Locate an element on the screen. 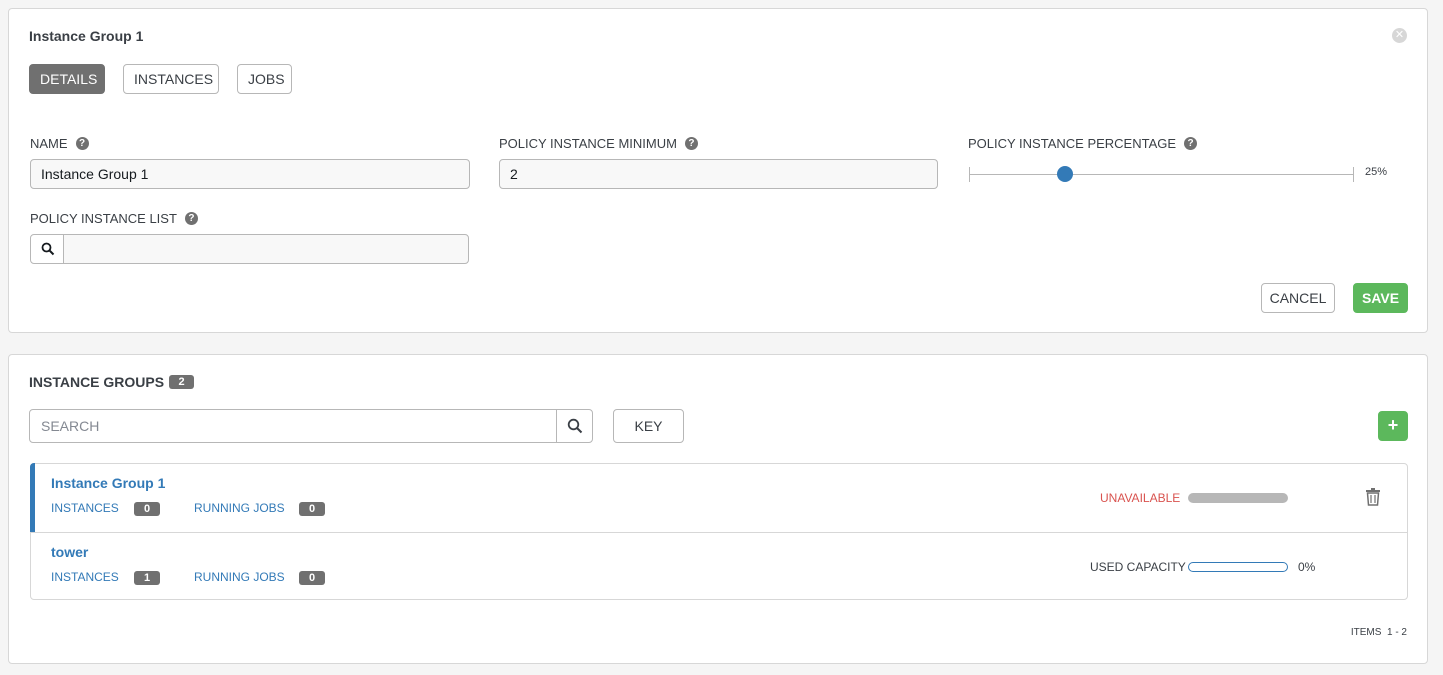 The height and width of the screenshot is (675, 1443). policy-pct-slider-handle is located at coordinates (1065, 174).